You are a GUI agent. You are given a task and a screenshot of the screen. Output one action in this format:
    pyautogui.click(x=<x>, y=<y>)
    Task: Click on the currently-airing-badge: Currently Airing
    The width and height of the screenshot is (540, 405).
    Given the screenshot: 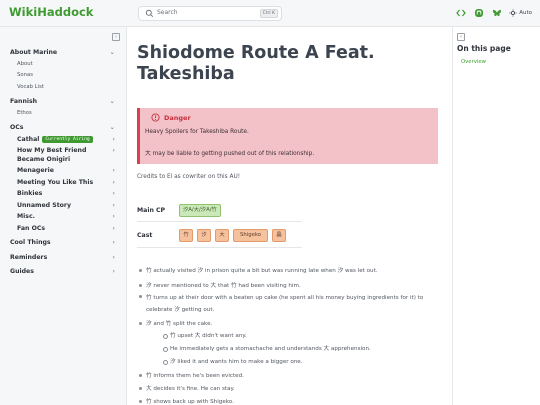 What is the action you would take?
    pyautogui.click(x=67, y=139)
    